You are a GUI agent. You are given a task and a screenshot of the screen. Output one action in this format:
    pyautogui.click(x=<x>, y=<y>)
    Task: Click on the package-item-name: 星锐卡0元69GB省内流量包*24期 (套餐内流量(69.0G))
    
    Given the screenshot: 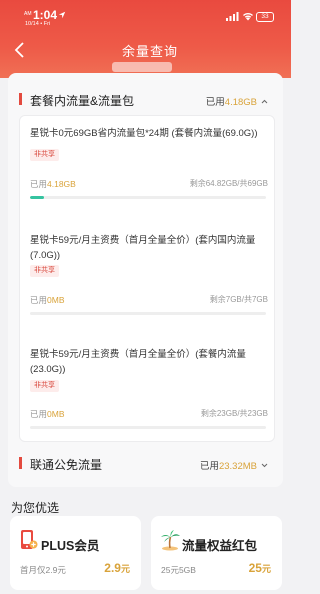 What is the action you would take?
    pyautogui.click(x=144, y=133)
    